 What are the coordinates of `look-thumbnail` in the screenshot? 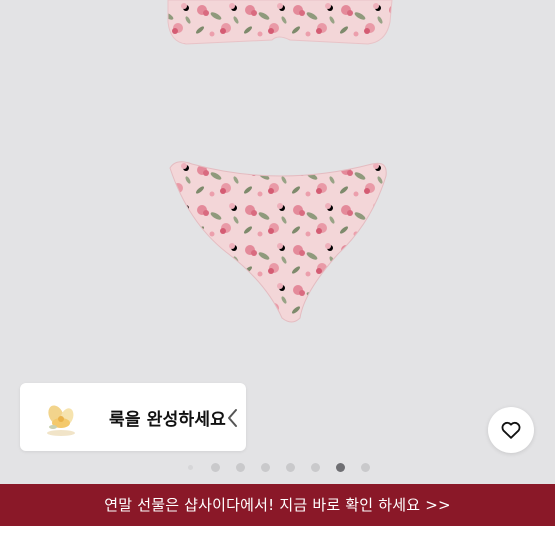 It's located at (61, 420).